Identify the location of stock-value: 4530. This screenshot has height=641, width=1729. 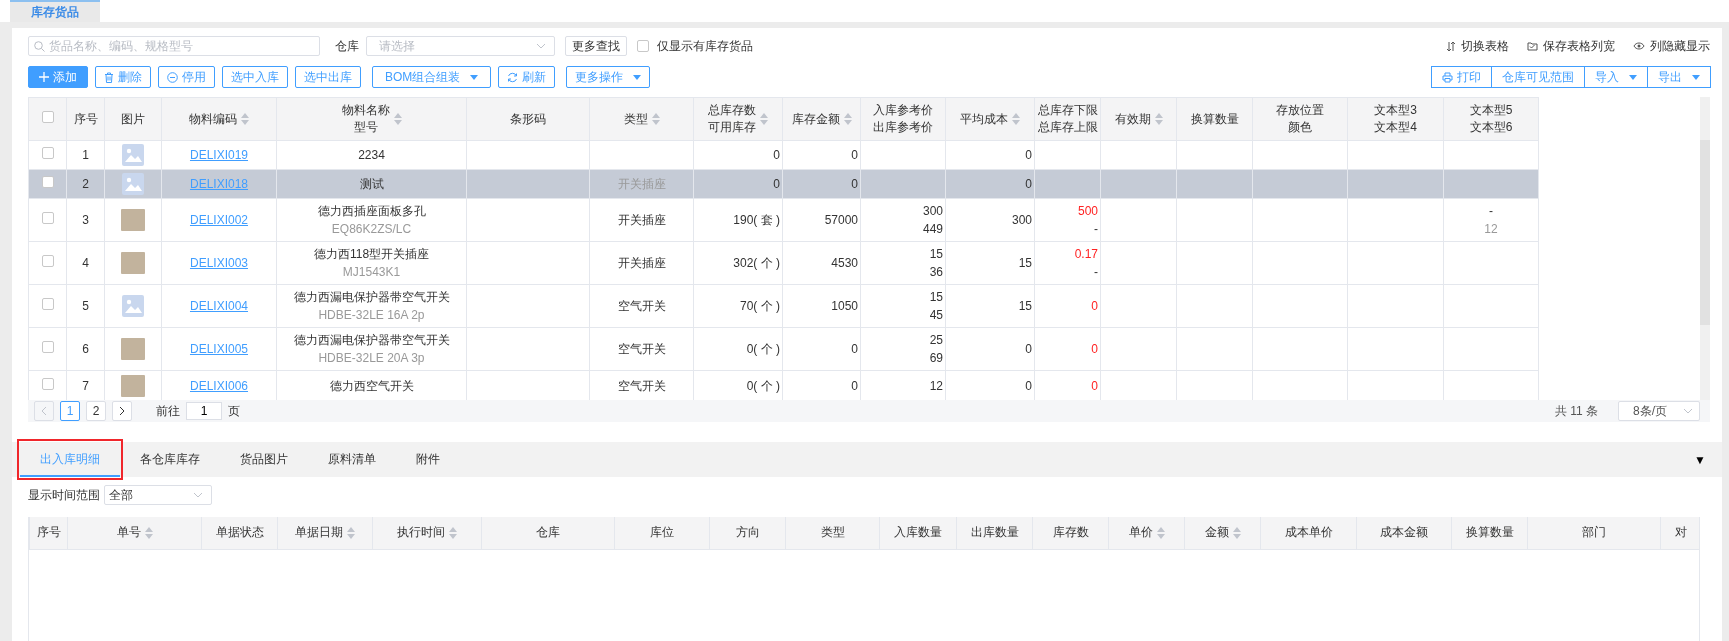
(844, 263).